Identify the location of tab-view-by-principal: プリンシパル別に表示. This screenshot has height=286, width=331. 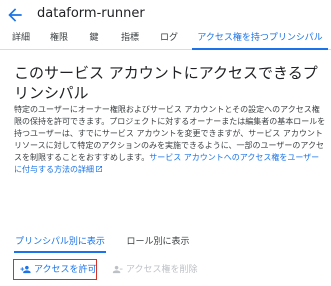
(60, 243).